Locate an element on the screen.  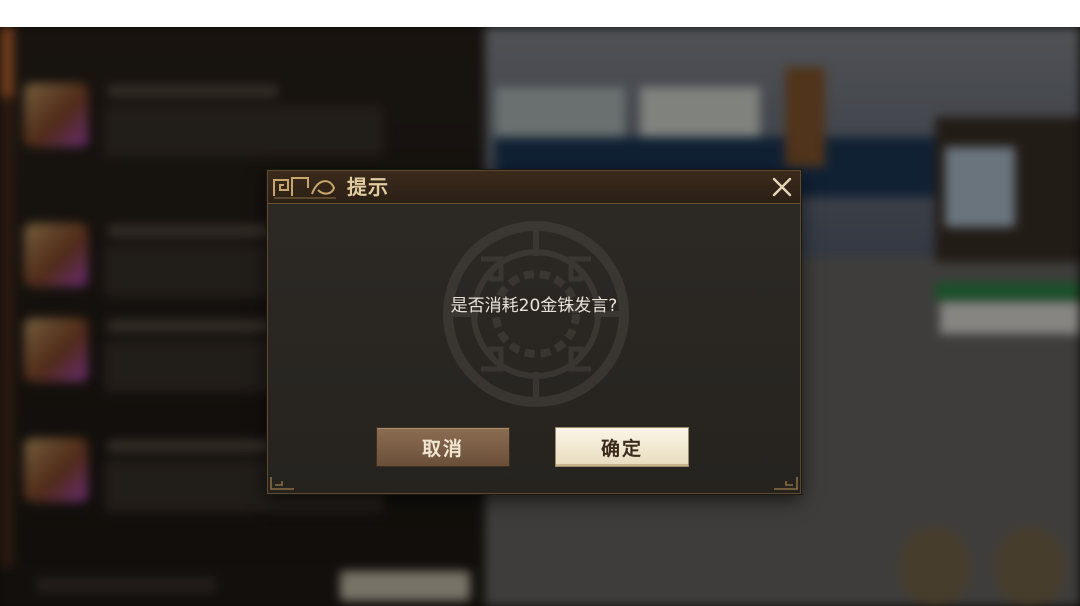
dialog-title: 提示 is located at coordinates (368, 187).